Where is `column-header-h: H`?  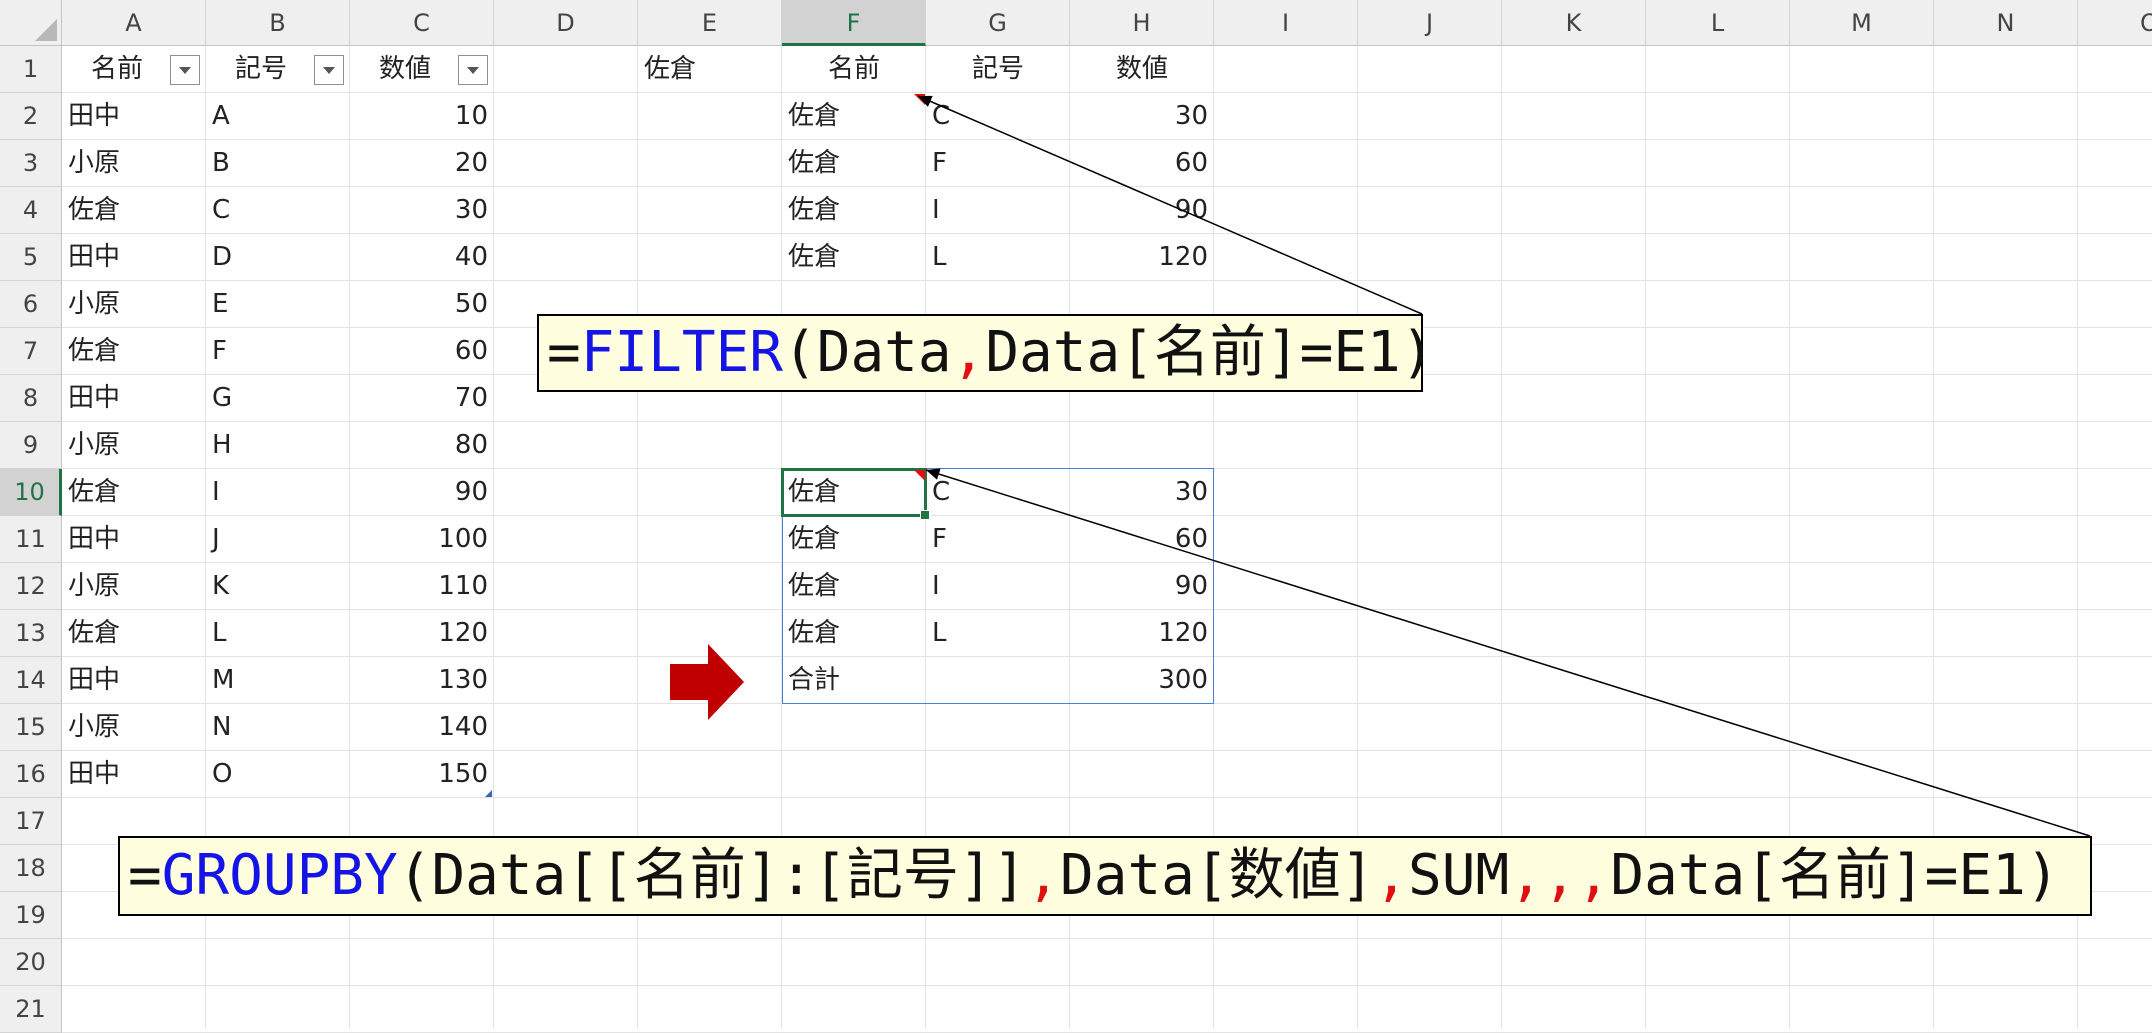
column-header-h: H is located at coordinates (1142, 23).